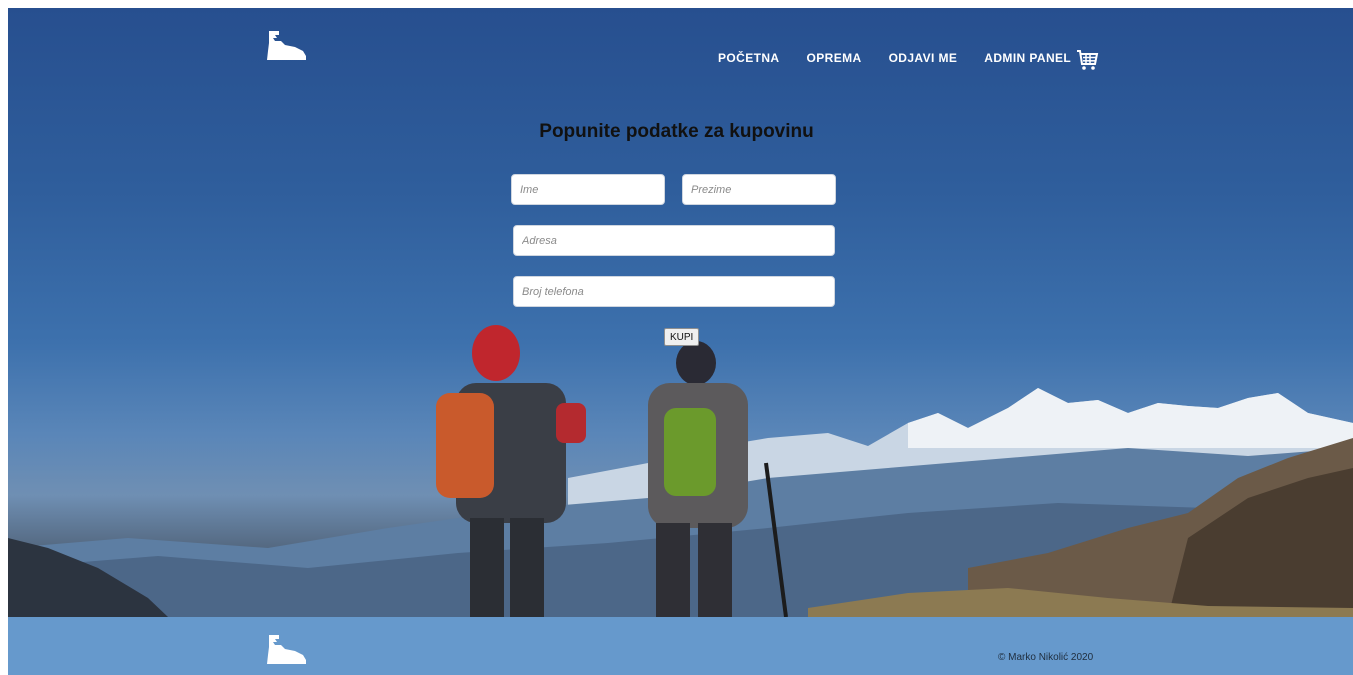 The height and width of the screenshot is (675, 1353). What do you see at coordinates (923, 58) in the screenshot?
I see `nav-item-odjavi-me: ODJAVI ME` at bounding box center [923, 58].